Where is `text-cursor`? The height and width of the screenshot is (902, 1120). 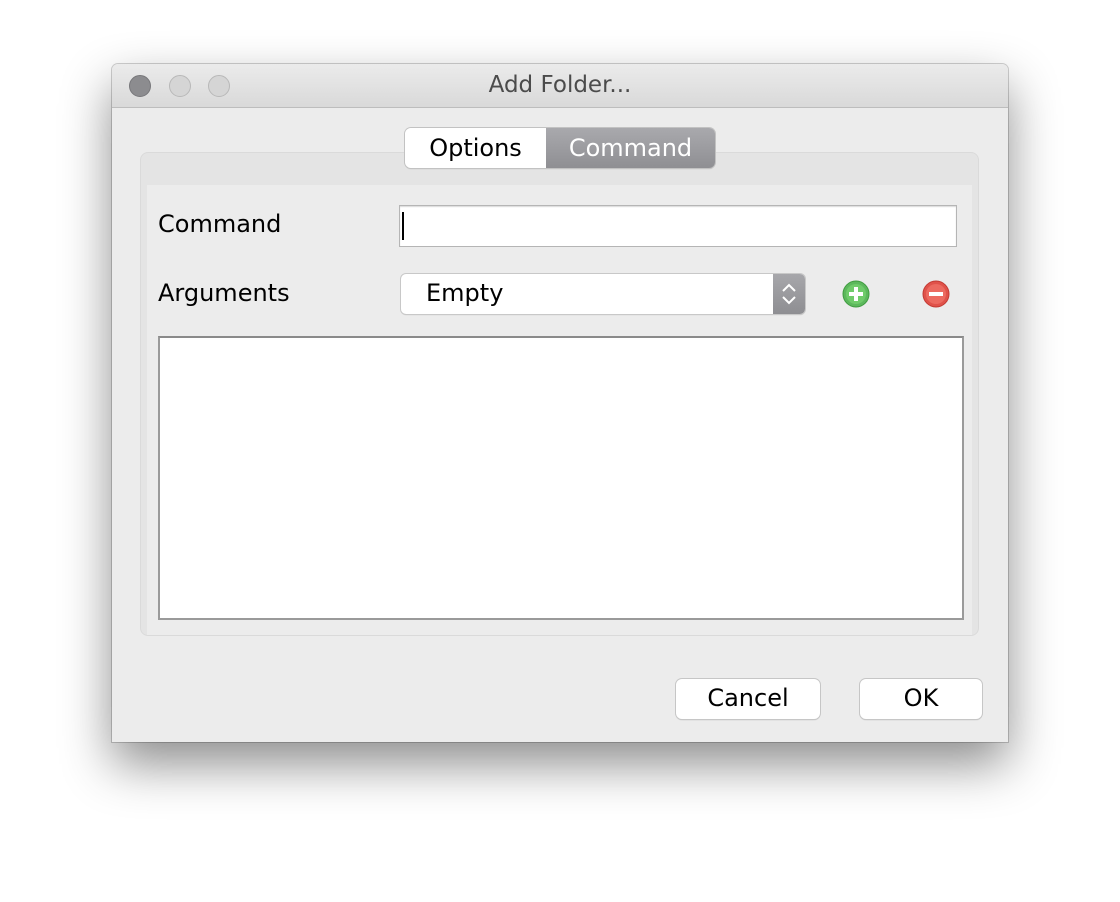 text-cursor is located at coordinates (403, 226).